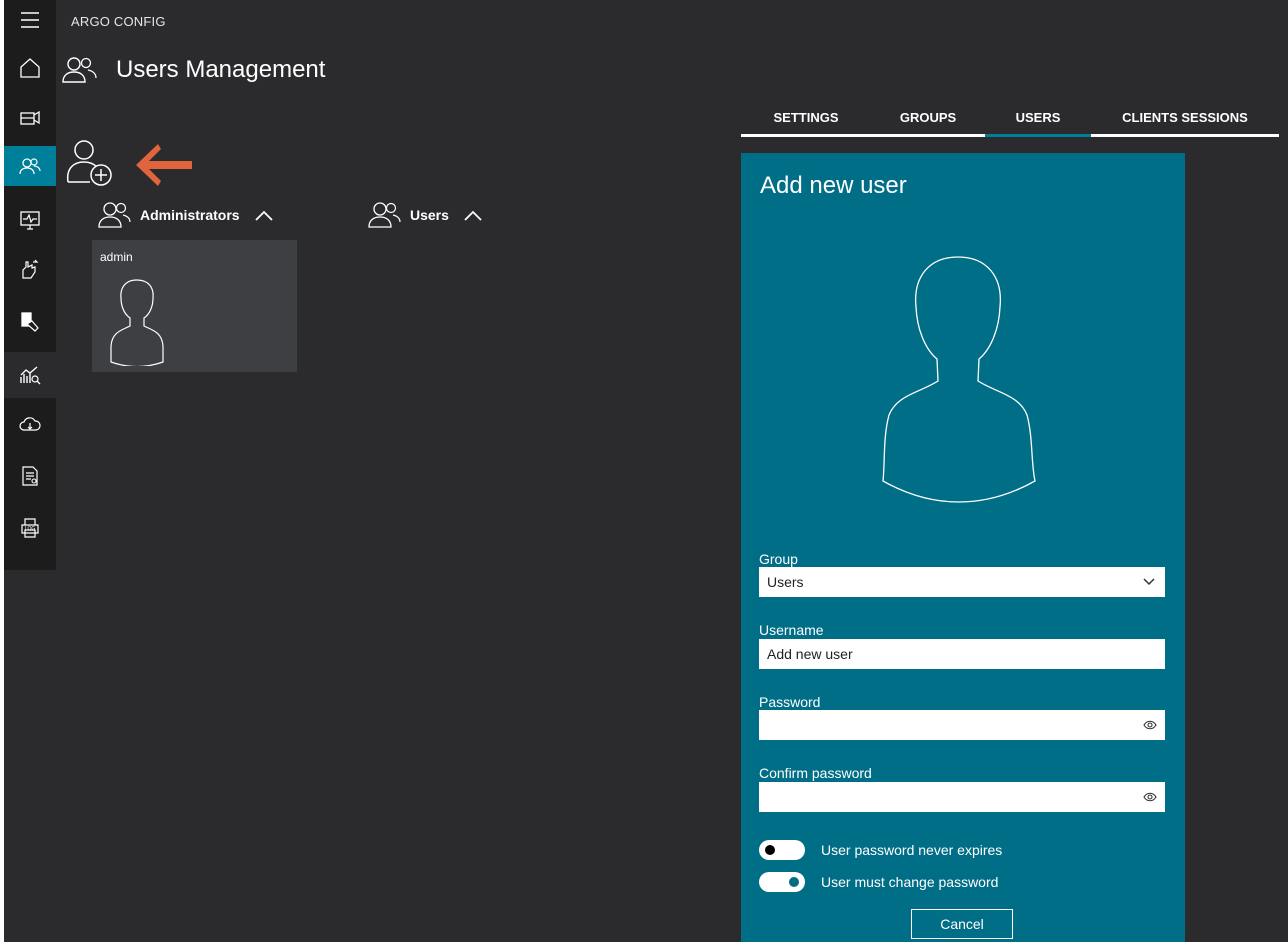 This screenshot has height=942, width=1288. Describe the element at coordinates (30, 322) in the screenshot. I see `device-hand-icon` at that location.